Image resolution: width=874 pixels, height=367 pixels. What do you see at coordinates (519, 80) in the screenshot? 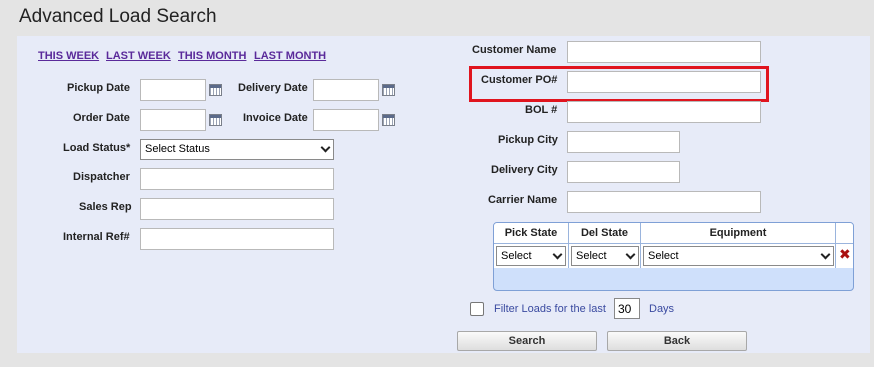
I see `customer-po-label: Customer PO#` at bounding box center [519, 80].